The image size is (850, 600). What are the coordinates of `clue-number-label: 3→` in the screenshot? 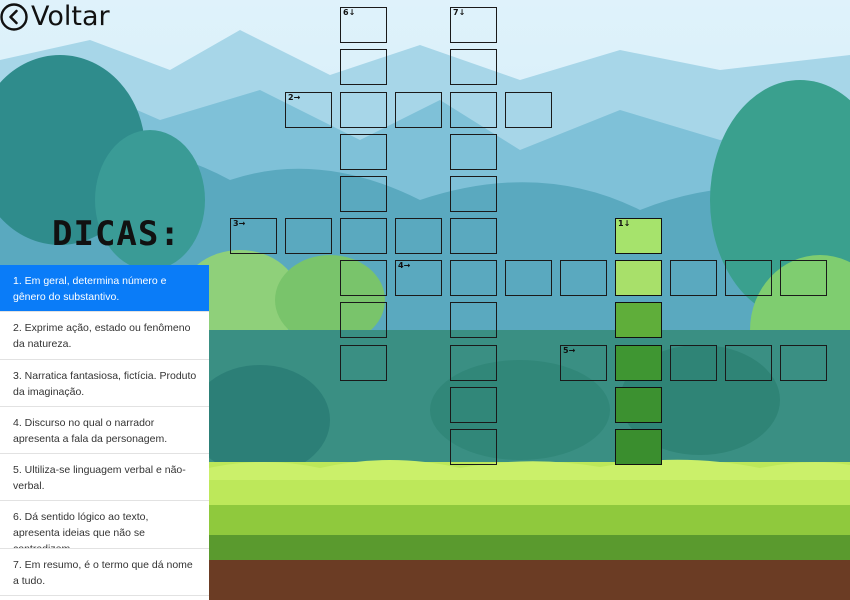 It's located at (239, 223).